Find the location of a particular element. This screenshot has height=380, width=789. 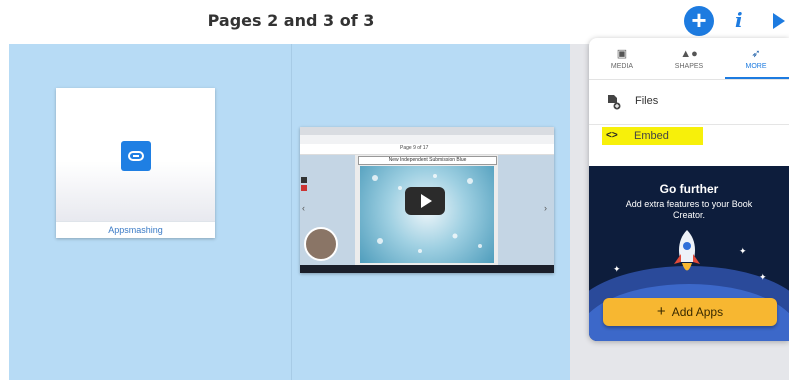

tab-media: ▣ MEDIA is located at coordinates (622, 58).